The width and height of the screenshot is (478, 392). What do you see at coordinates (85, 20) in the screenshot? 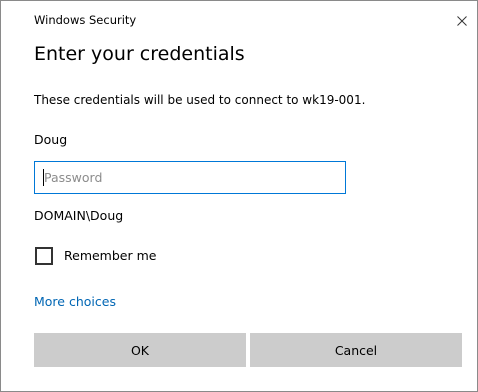
I see `window-title: Windows Security` at bounding box center [85, 20].